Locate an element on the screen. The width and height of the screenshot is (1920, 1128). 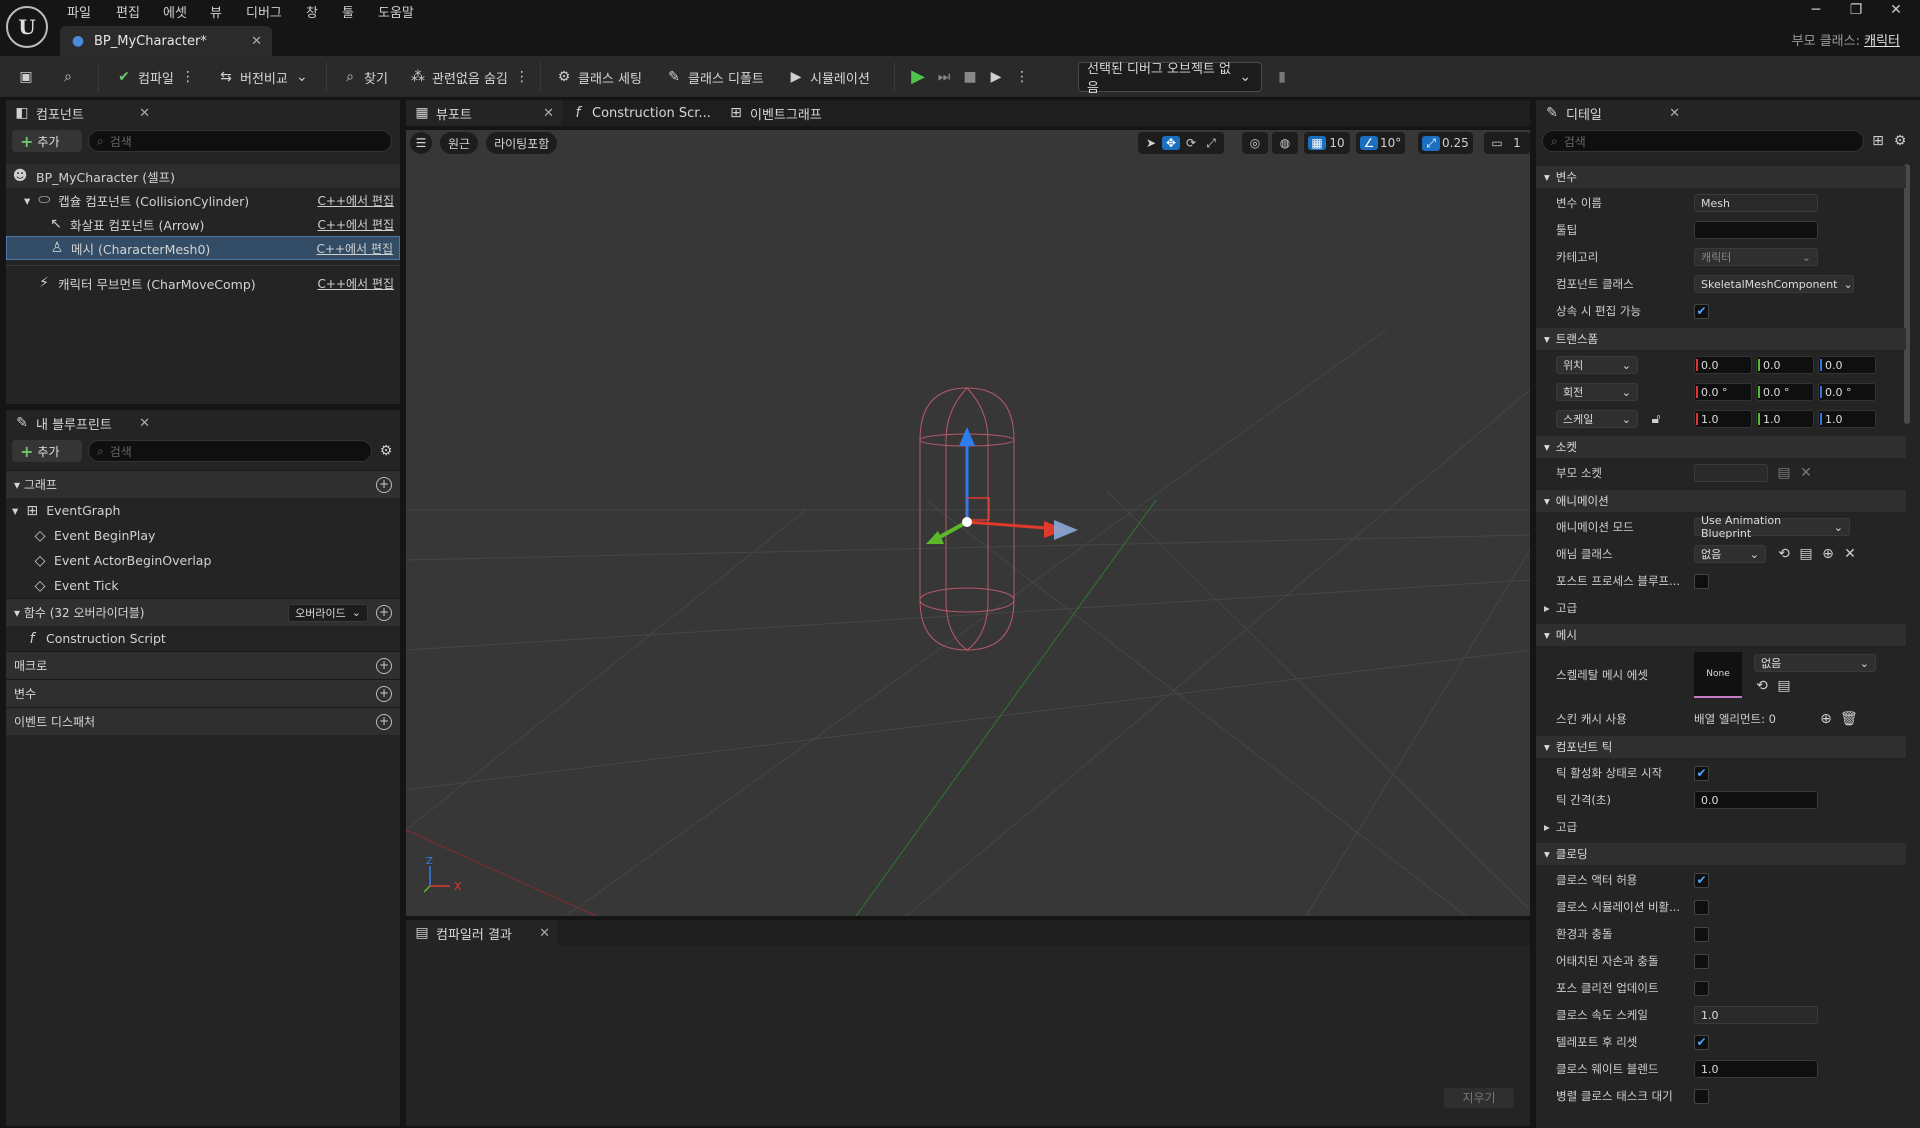
rotation-dropdown: 회전 ⌄ is located at coordinates (1597, 392).